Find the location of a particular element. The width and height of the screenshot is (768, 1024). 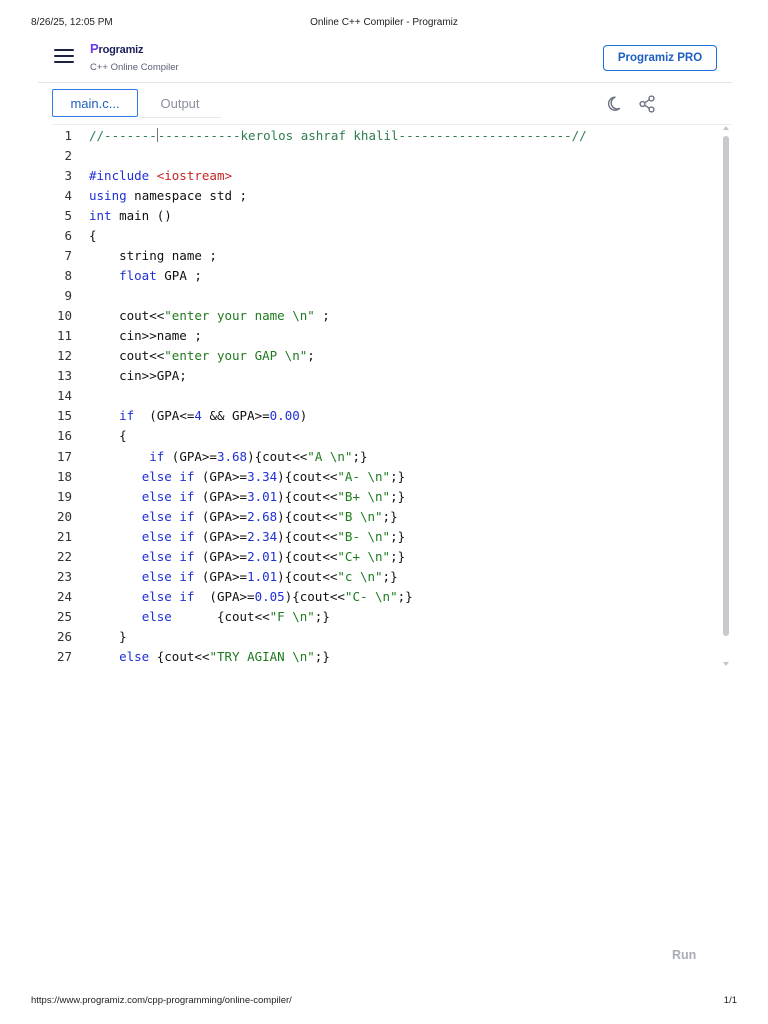

line-source: int main () is located at coordinates (130, 216).